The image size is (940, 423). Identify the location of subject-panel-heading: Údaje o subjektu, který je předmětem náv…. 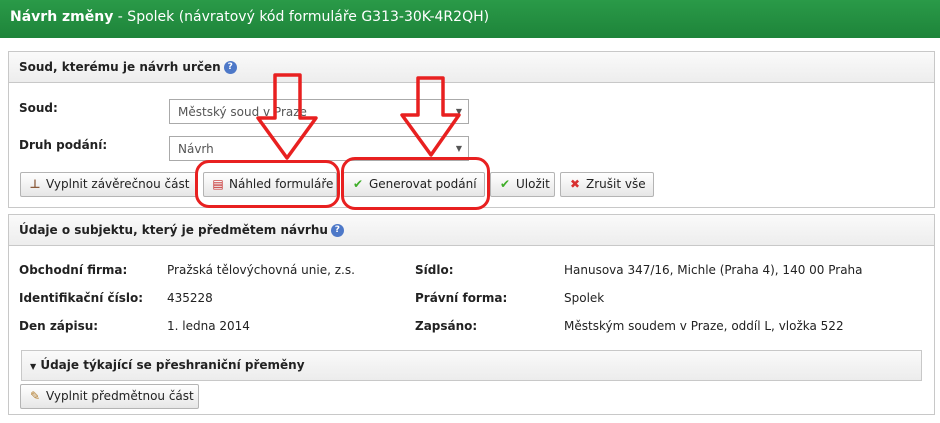
(471, 230).